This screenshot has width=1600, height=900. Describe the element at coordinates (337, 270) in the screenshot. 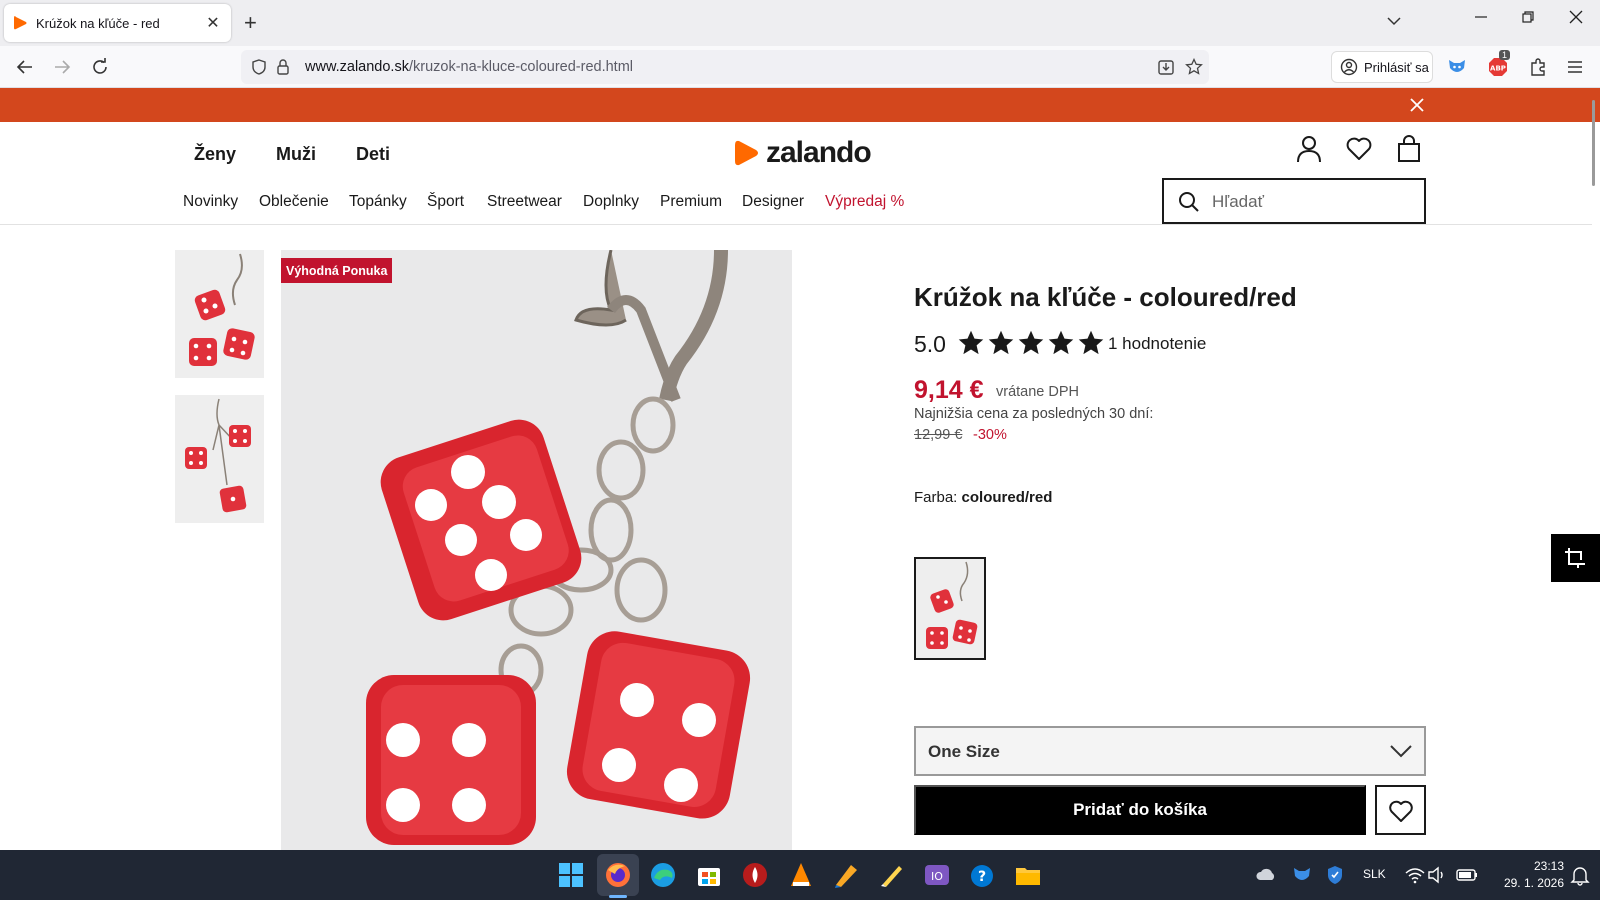

I see `deal-badge: Výhodná Ponuka` at that location.